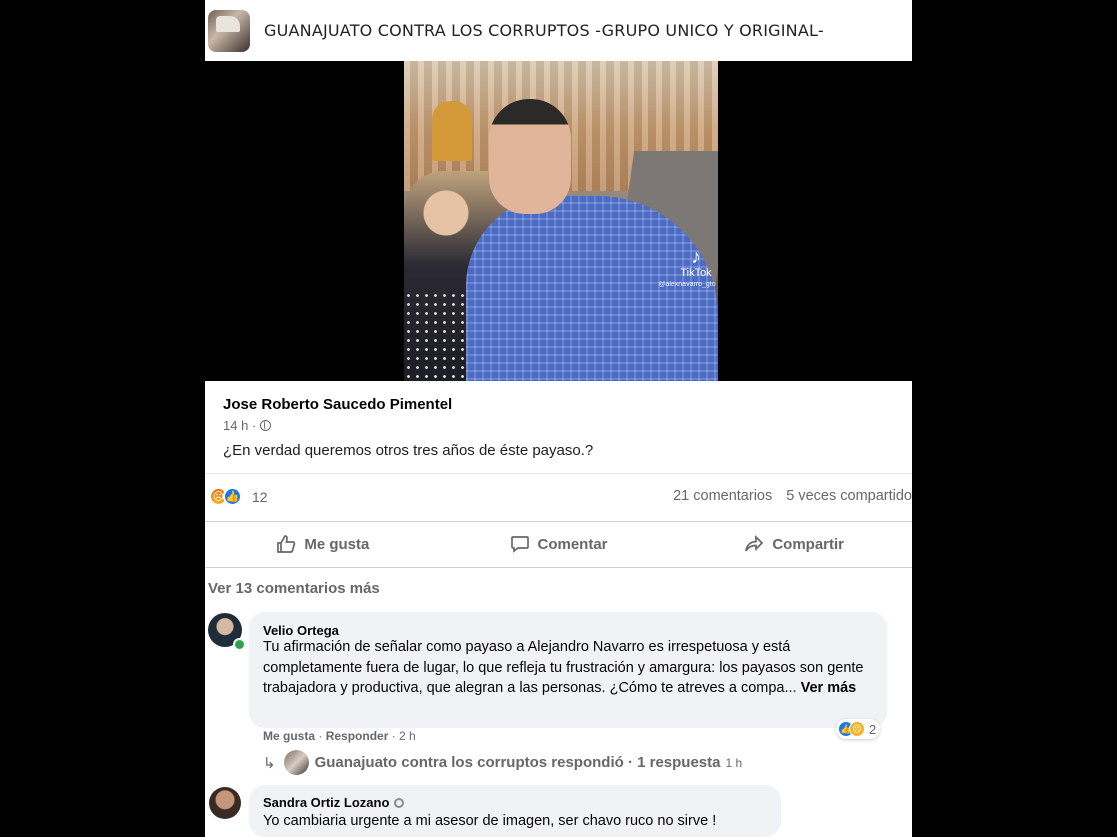  Describe the element at coordinates (357, 736) in the screenshot. I see `comment-reply-link: Responder` at that location.